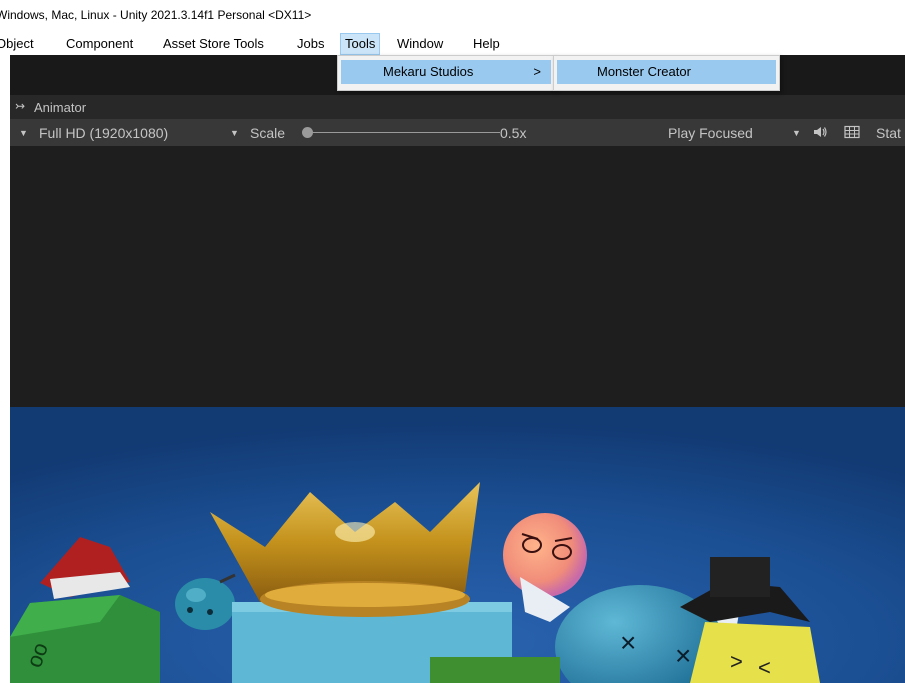 Image resolution: width=905 pixels, height=683 pixels. I want to click on resolution-caret-icon: ▼, so click(234, 133).